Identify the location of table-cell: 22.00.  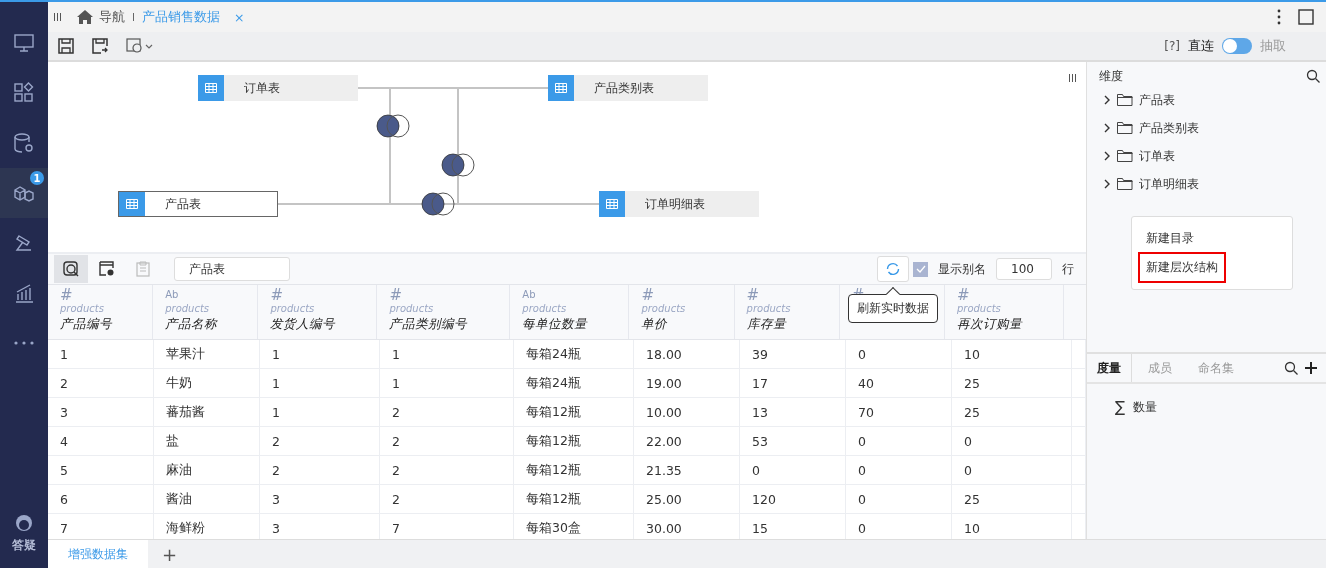
(687, 441).